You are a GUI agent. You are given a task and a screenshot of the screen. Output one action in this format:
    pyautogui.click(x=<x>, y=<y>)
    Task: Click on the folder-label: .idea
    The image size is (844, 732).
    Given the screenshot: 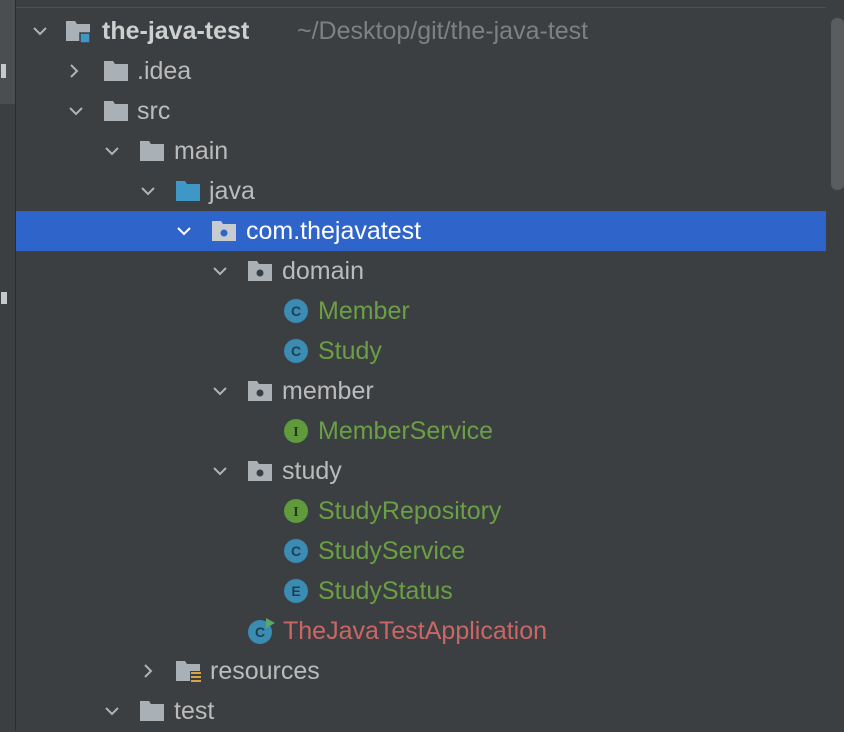 What is the action you would take?
    pyautogui.click(x=164, y=71)
    